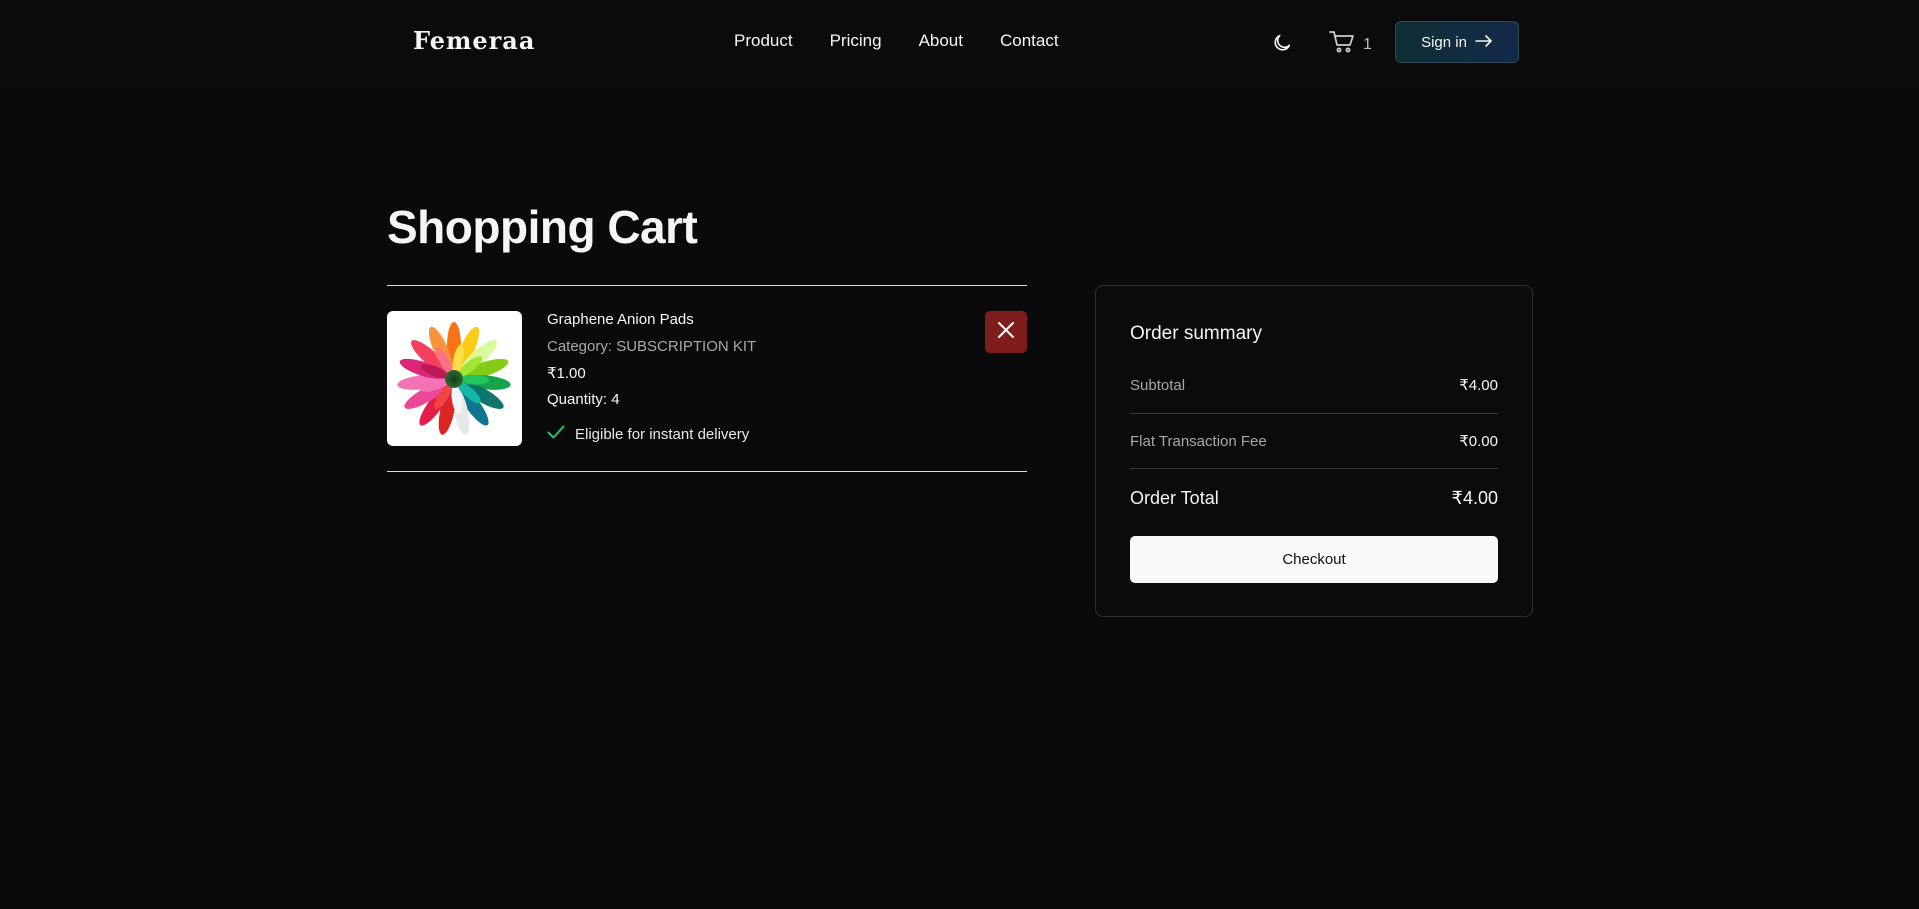  Describe the element at coordinates (542, 227) in the screenshot. I see `page-title: Shopping Cart` at that location.